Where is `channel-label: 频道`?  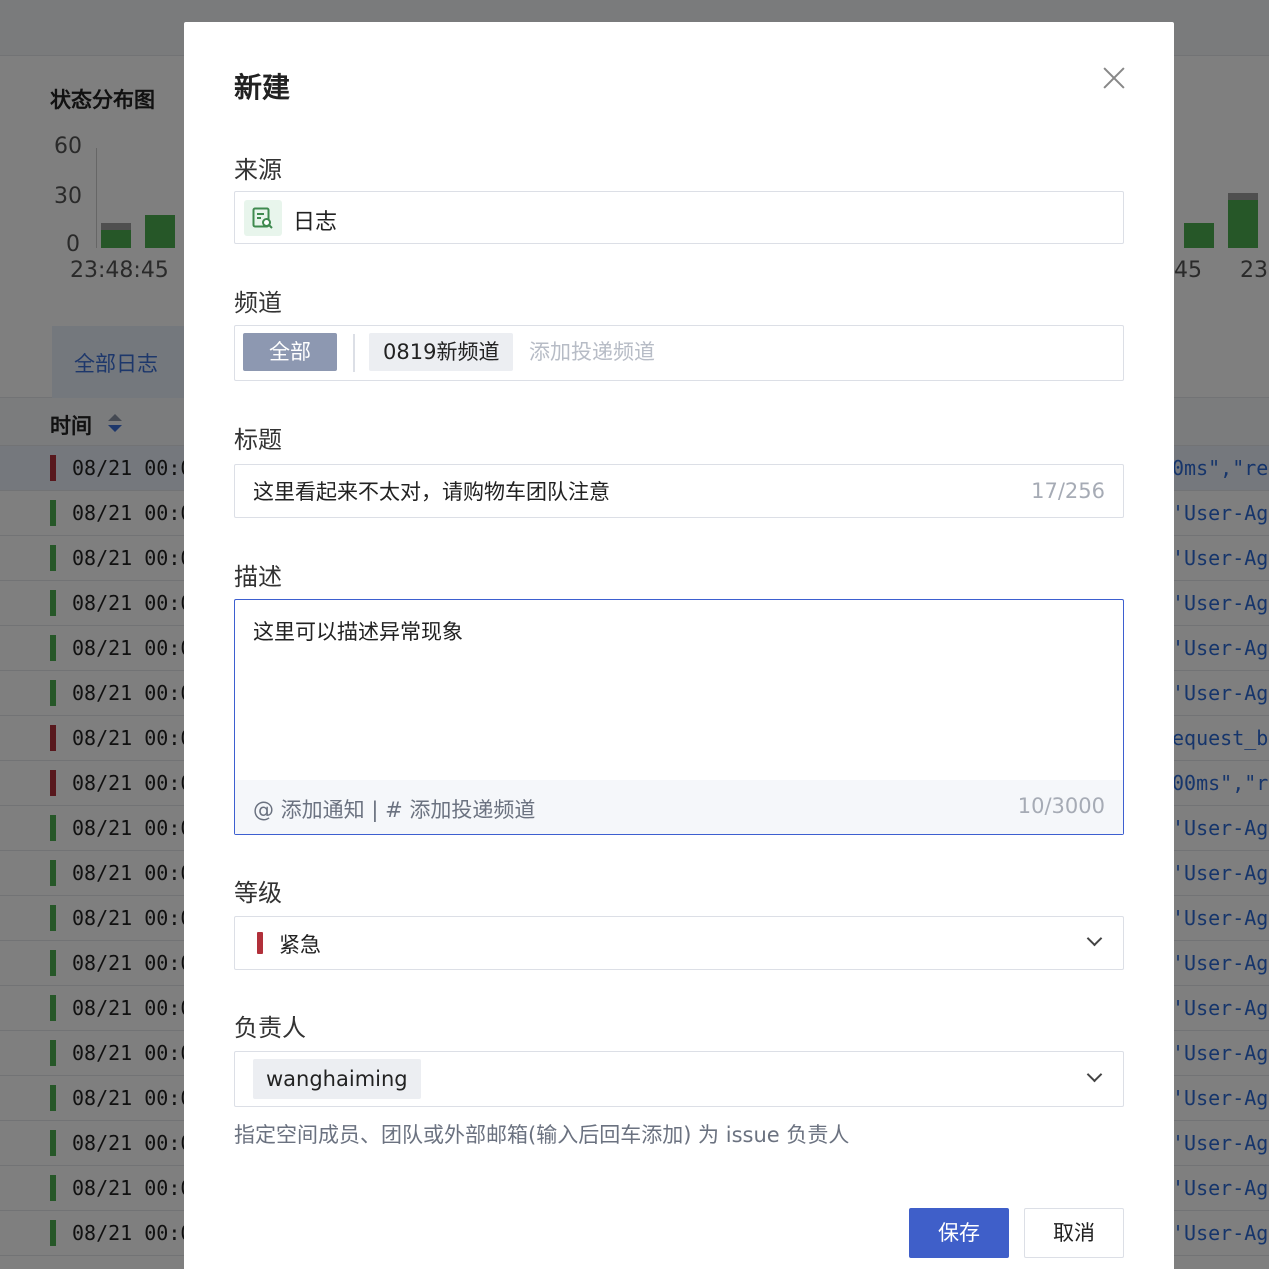
channel-label: 频道 is located at coordinates (258, 303).